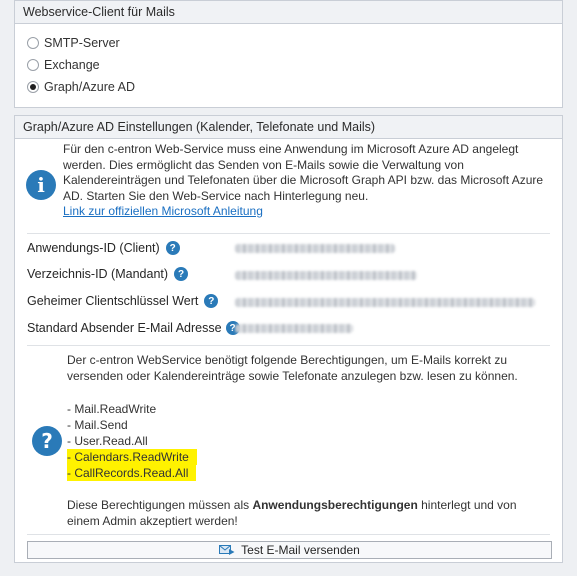 This screenshot has height=576, width=577. I want to click on field-sender-email: Standard Absender E-Mail Adresse ?, so click(133, 328).